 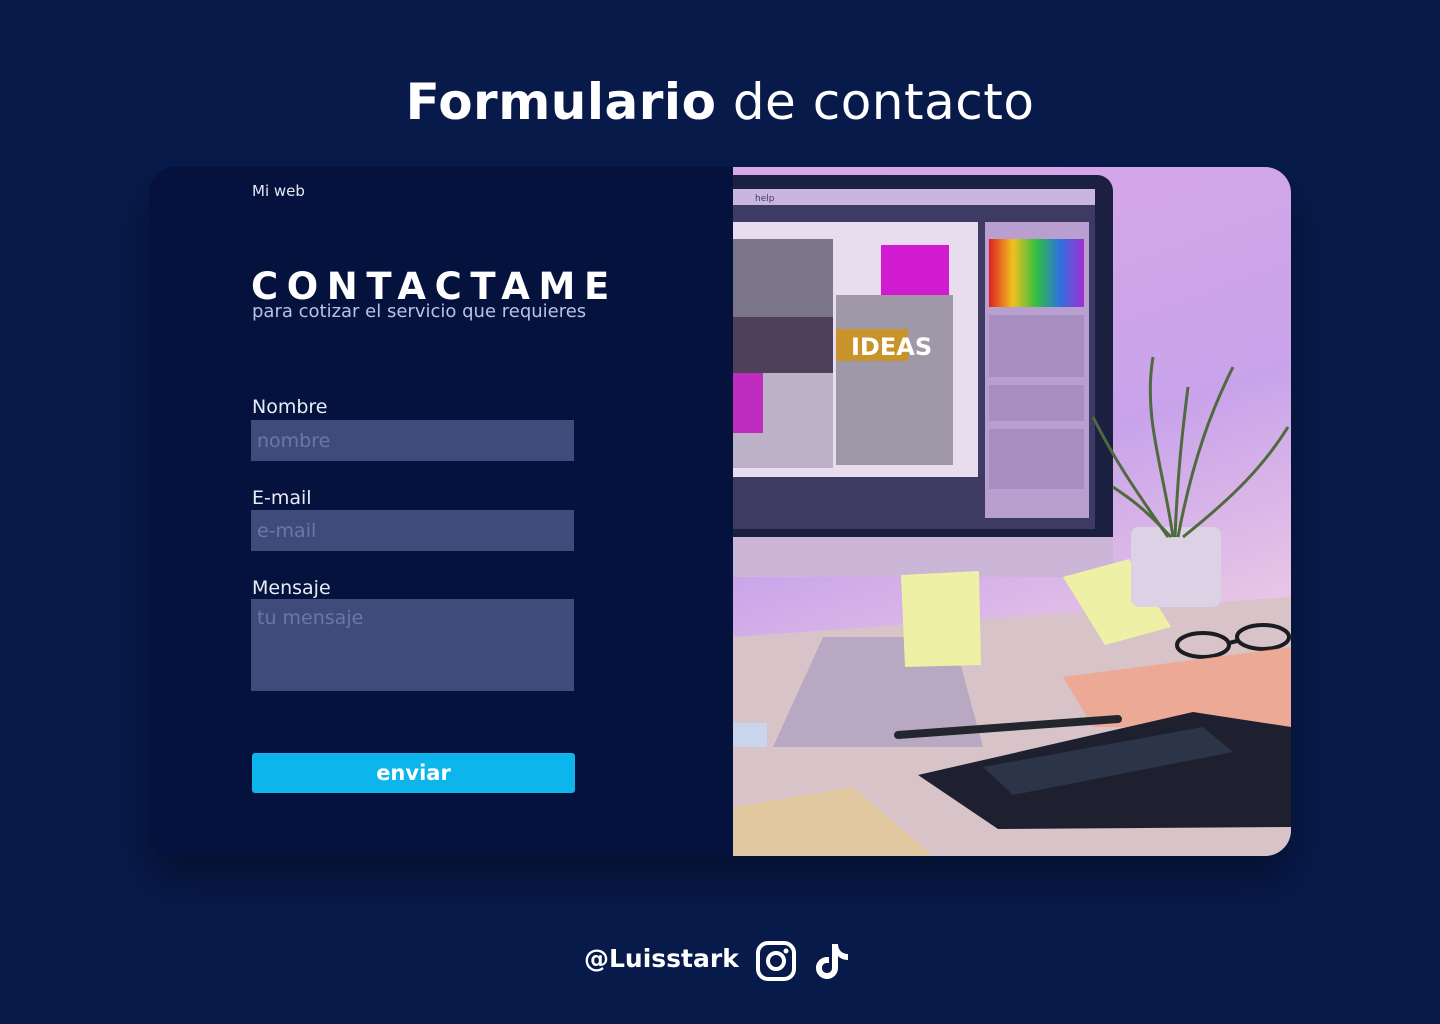 What do you see at coordinates (875, 102) in the screenshot?
I see `page-title-light: de contacto` at bounding box center [875, 102].